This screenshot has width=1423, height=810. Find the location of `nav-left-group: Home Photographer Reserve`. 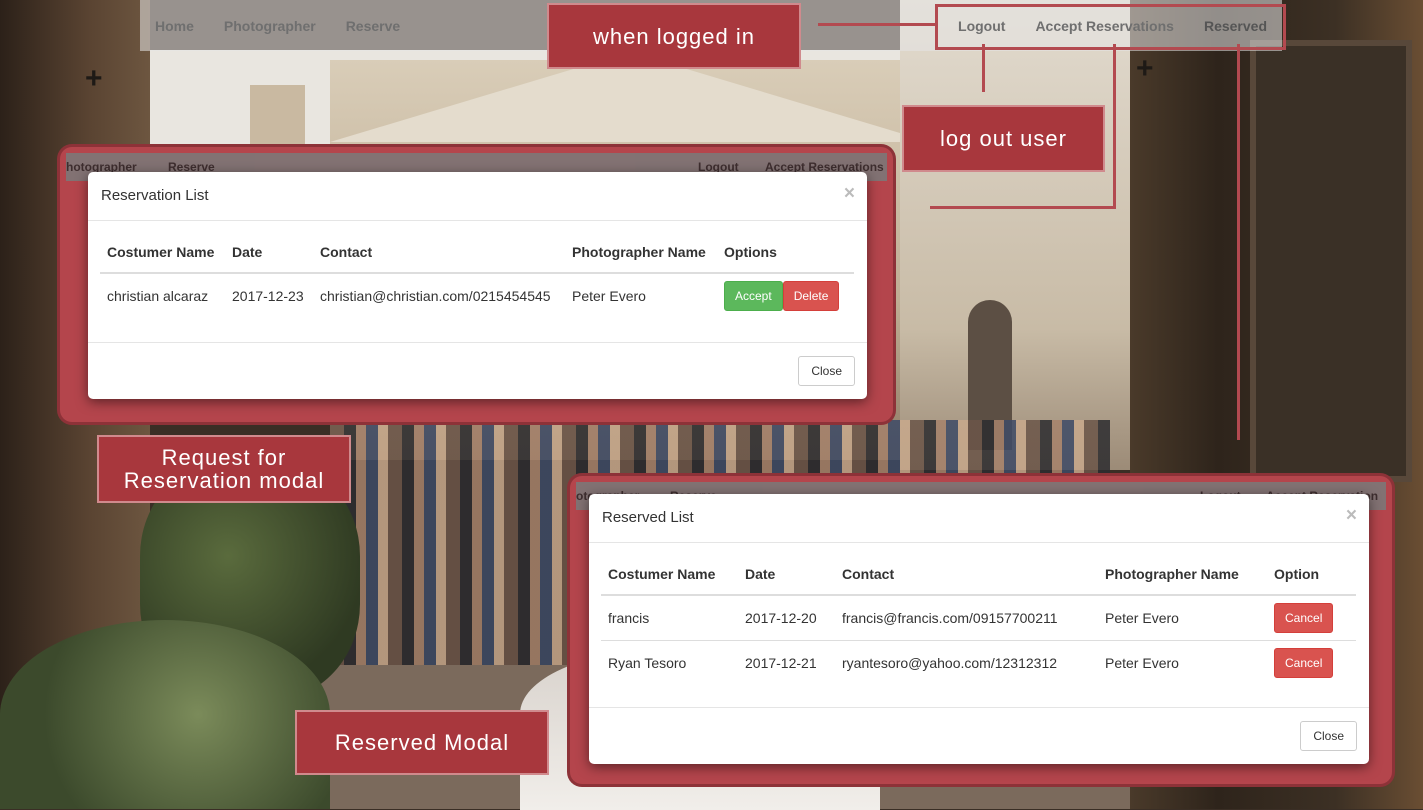

nav-left-group: Home Photographer Reserve is located at coordinates (277, 25).